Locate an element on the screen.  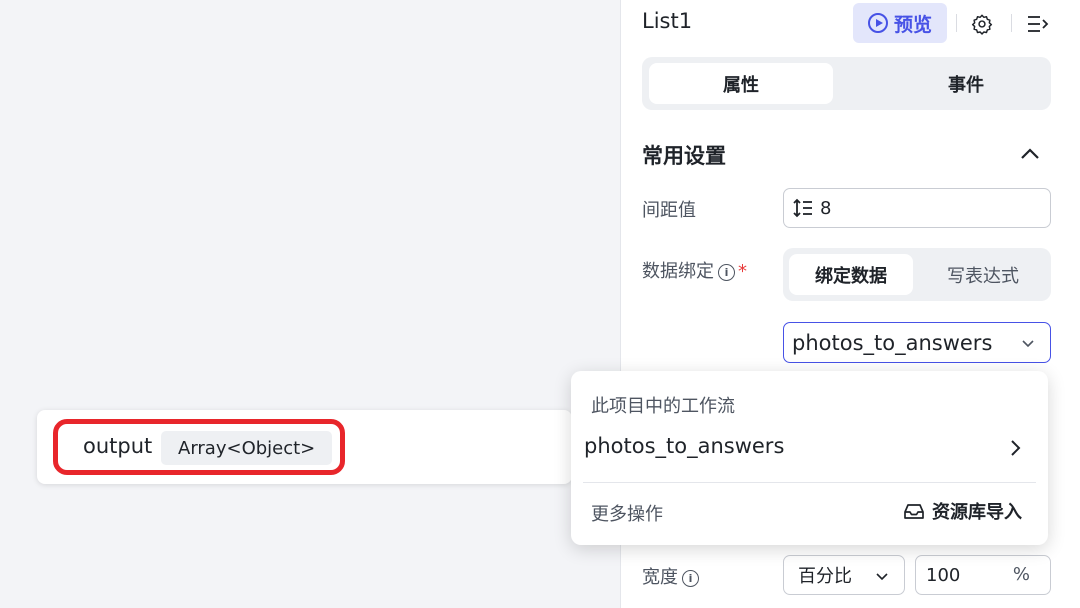
preview-button: 预览 is located at coordinates (900, 23).